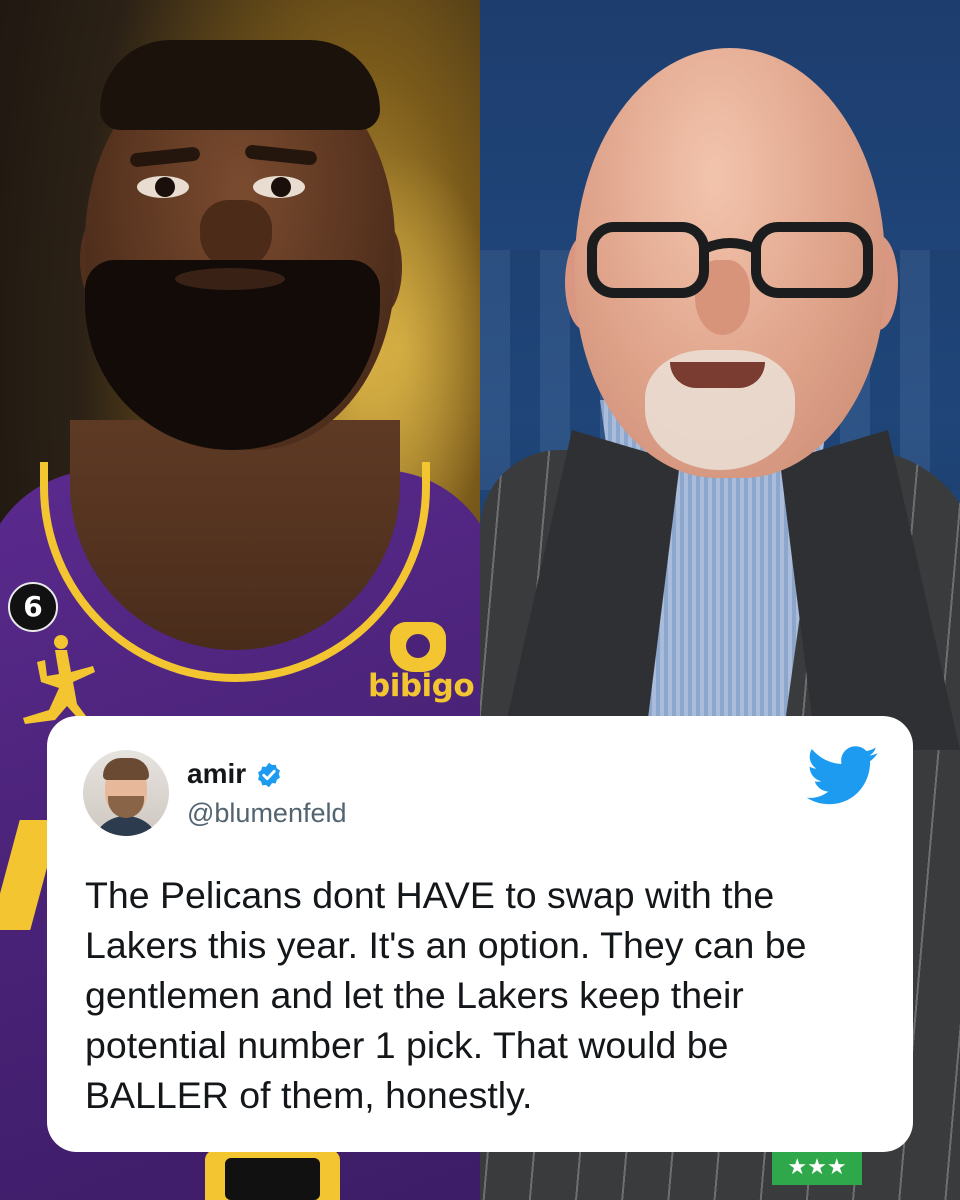 Image resolution: width=960 pixels, height=1200 pixels. What do you see at coordinates (717, 375) in the screenshot?
I see `exec-smile` at bounding box center [717, 375].